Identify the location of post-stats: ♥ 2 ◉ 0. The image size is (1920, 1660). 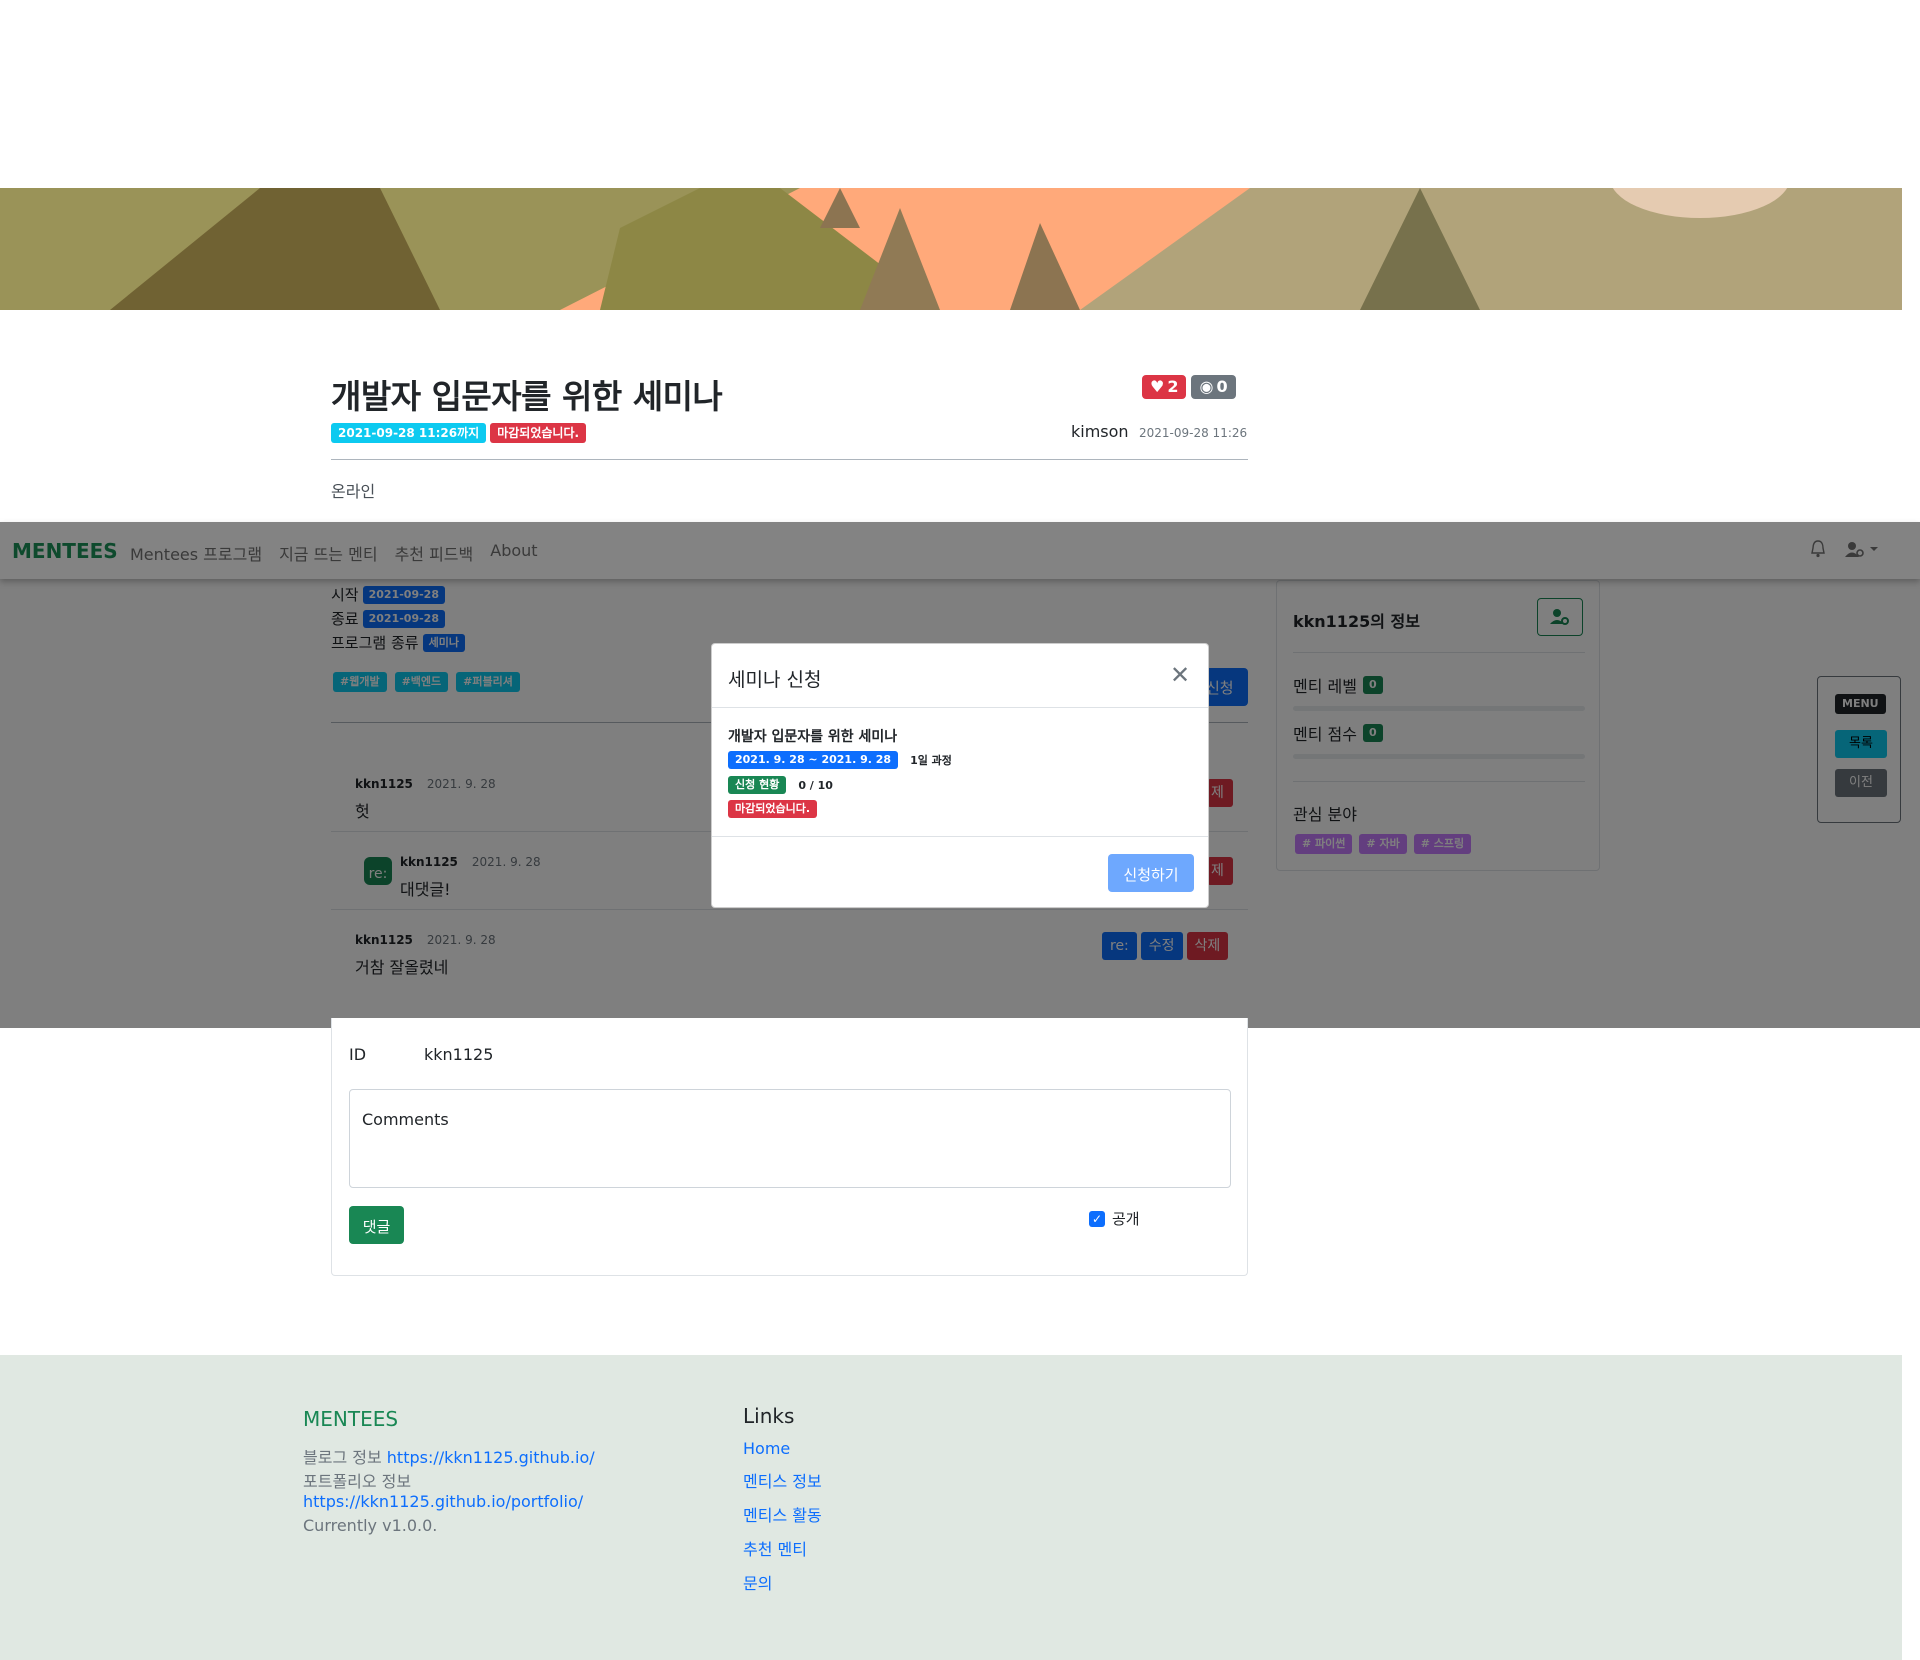
(1189, 387).